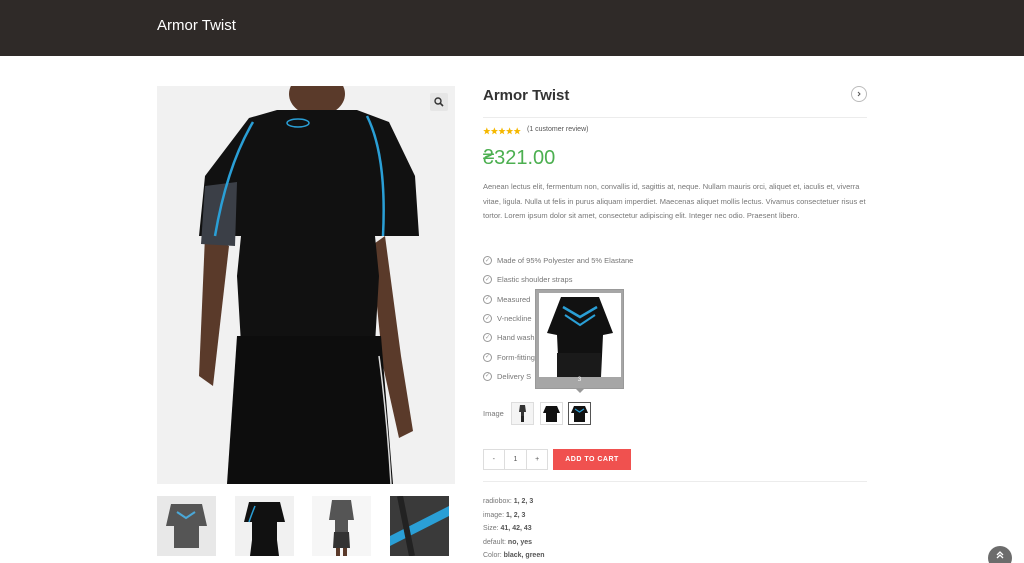  I want to click on swatch-1-image, so click(522, 413).